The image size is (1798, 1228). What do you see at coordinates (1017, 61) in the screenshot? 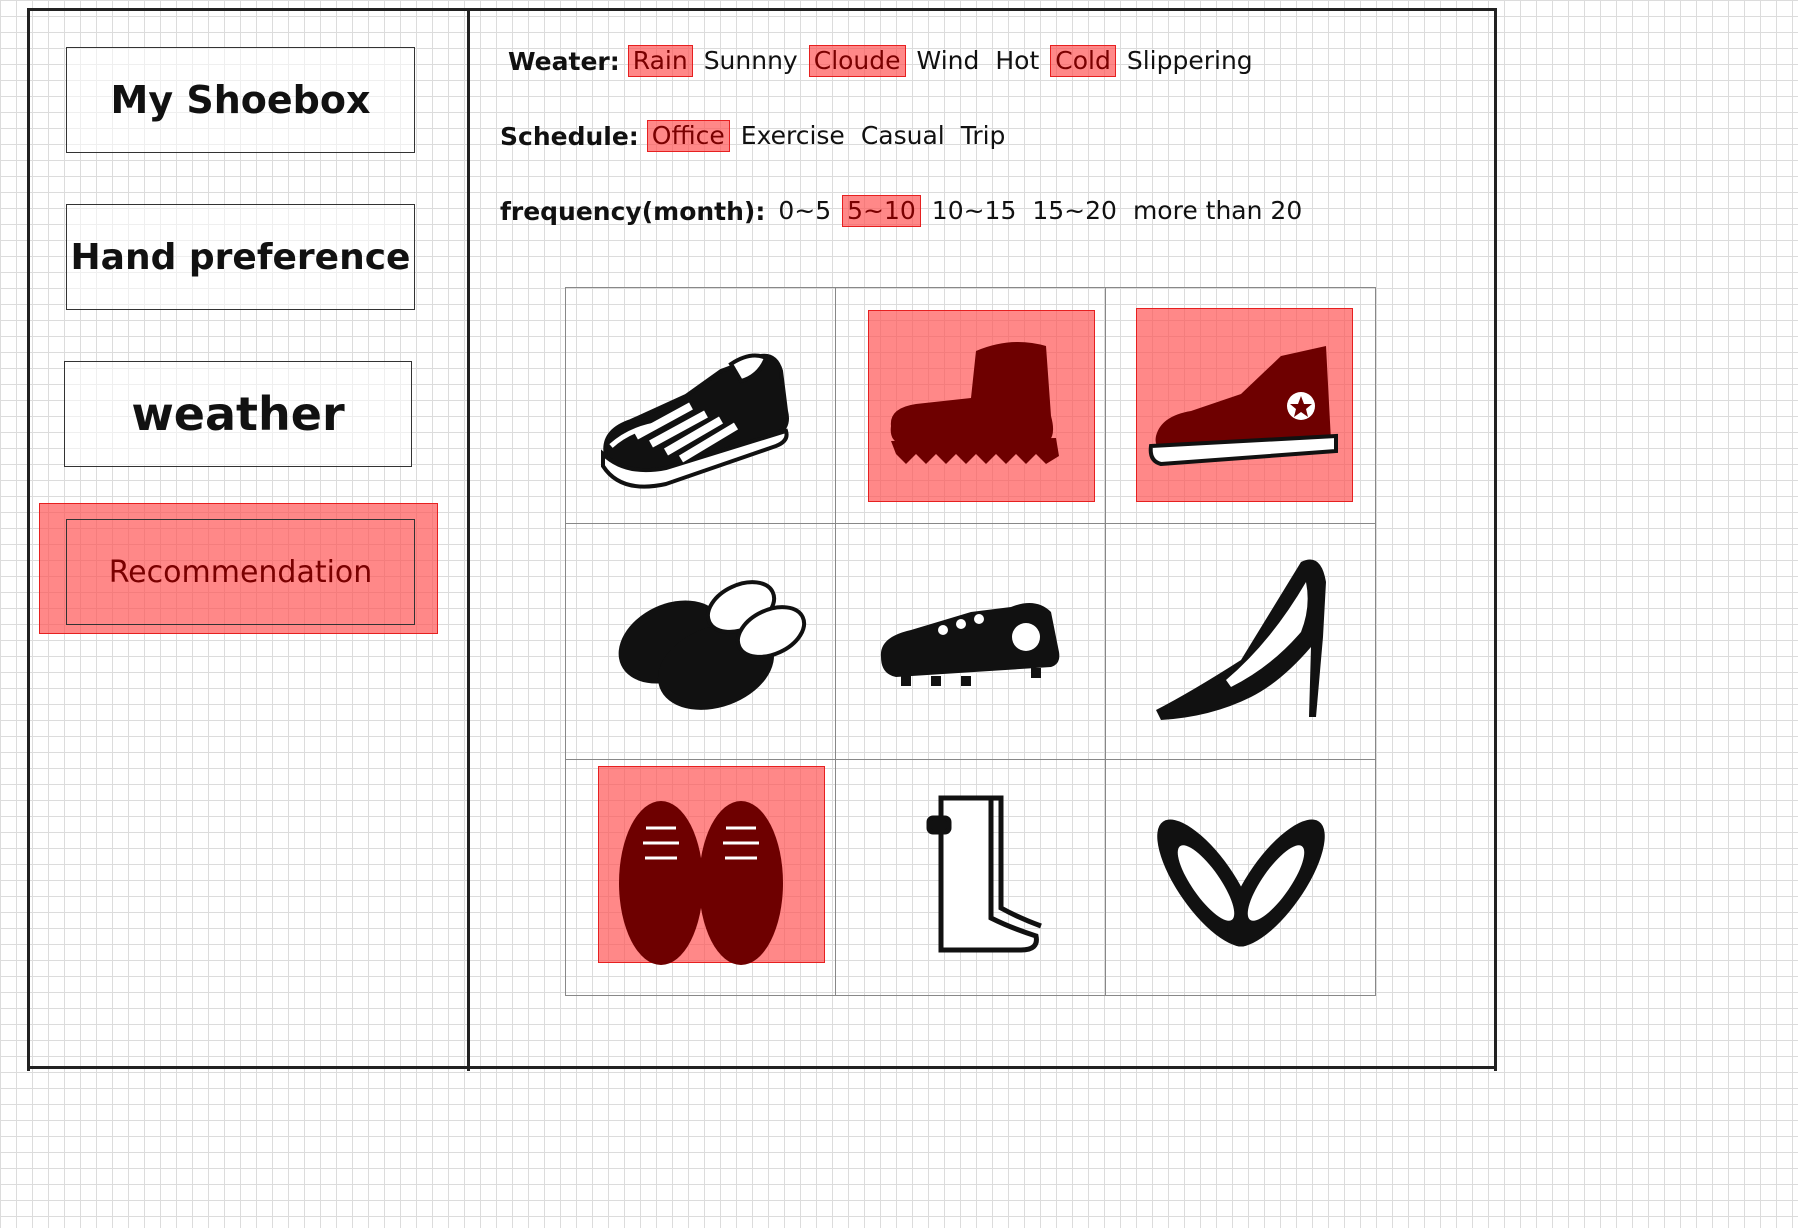
I see `weather-option-hot: Hot` at bounding box center [1017, 61].